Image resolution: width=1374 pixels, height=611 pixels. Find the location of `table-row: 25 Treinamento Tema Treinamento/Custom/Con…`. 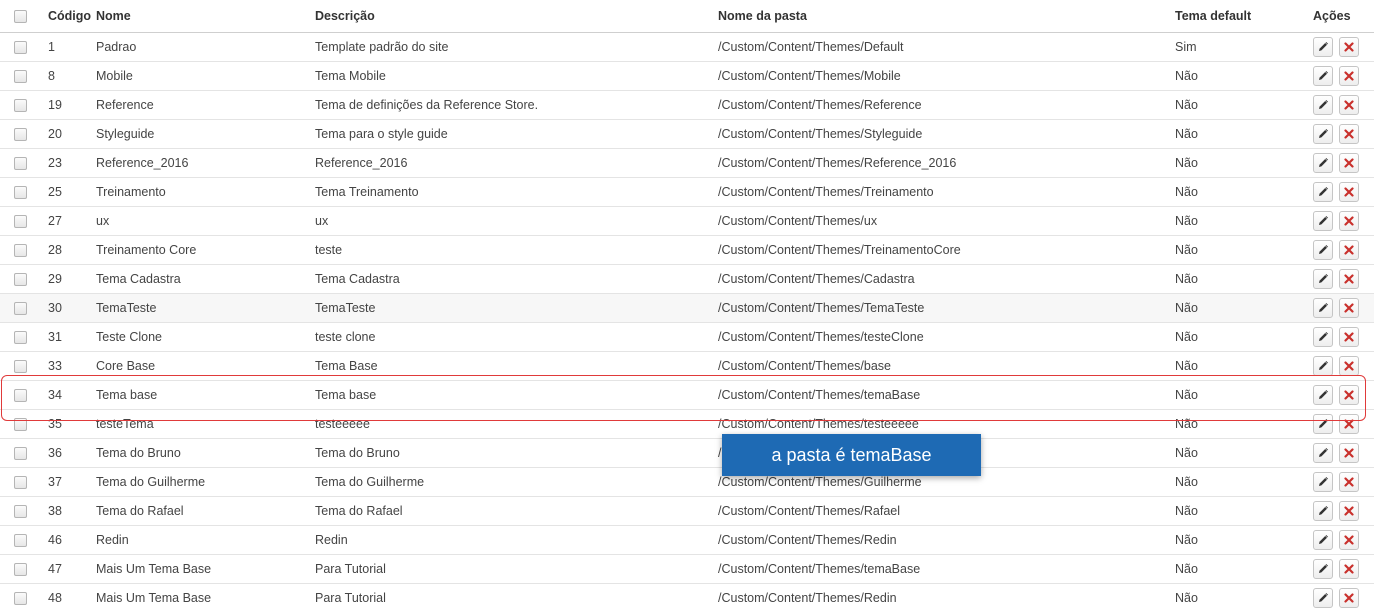

table-row: 25 Treinamento Tema Treinamento/Custom/Con… is located at coordinates (687, 191).